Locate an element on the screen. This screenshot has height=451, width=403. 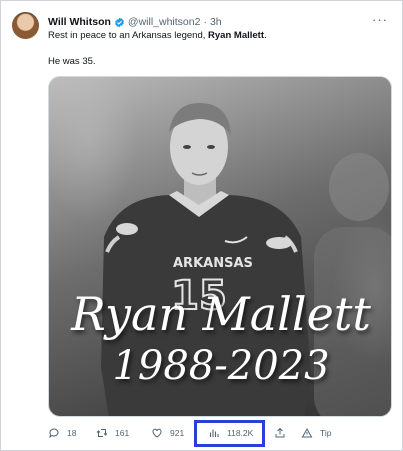
tip-icon is located at coordinates (307, 432).